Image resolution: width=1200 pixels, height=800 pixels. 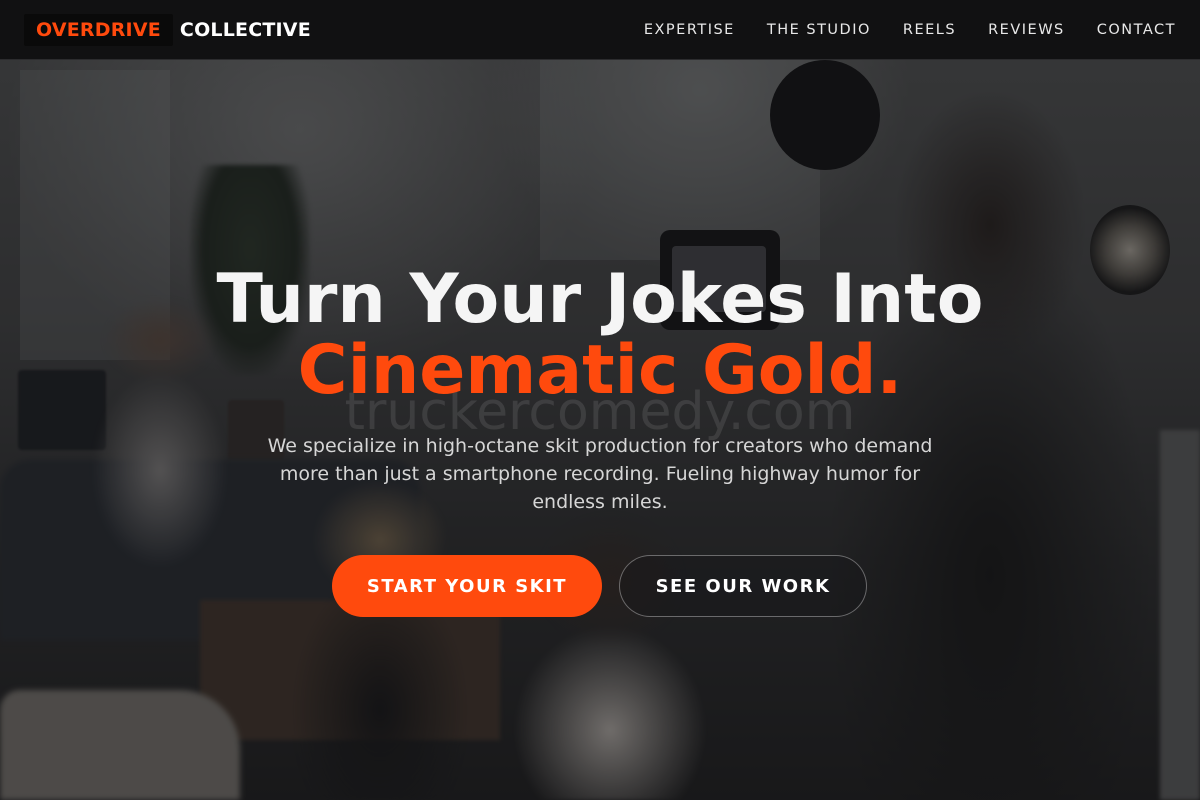 I want to click on hero-headline-accent: Cinematic Gold., so click(x=600, y=370).